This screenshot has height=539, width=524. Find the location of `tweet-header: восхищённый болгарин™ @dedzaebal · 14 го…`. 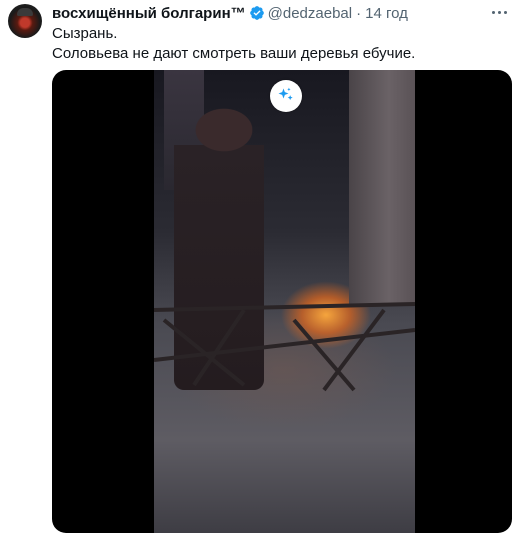

tweet-header: восхищённый болгарин™ @dedzaebal · 14 го… is located at coordinates (230, 13).